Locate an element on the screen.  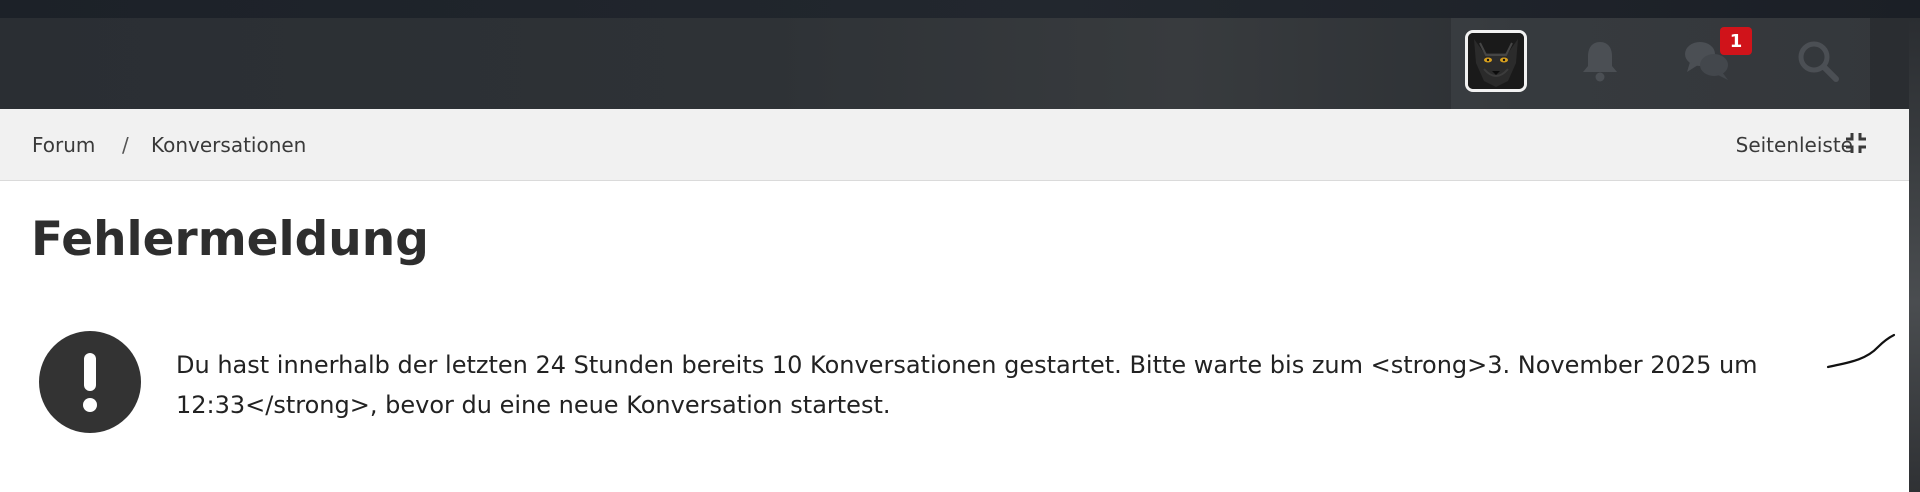
pen-stroke-mark is located at coordinates (1861, 351).